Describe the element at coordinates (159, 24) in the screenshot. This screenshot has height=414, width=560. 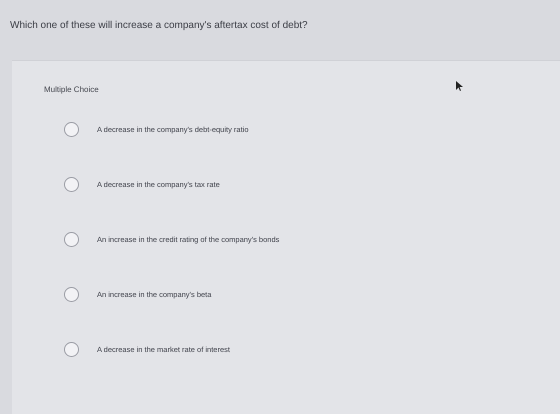
I see `question-text: Which one of these will increase a company's aftertax cost of debt?` at that location.